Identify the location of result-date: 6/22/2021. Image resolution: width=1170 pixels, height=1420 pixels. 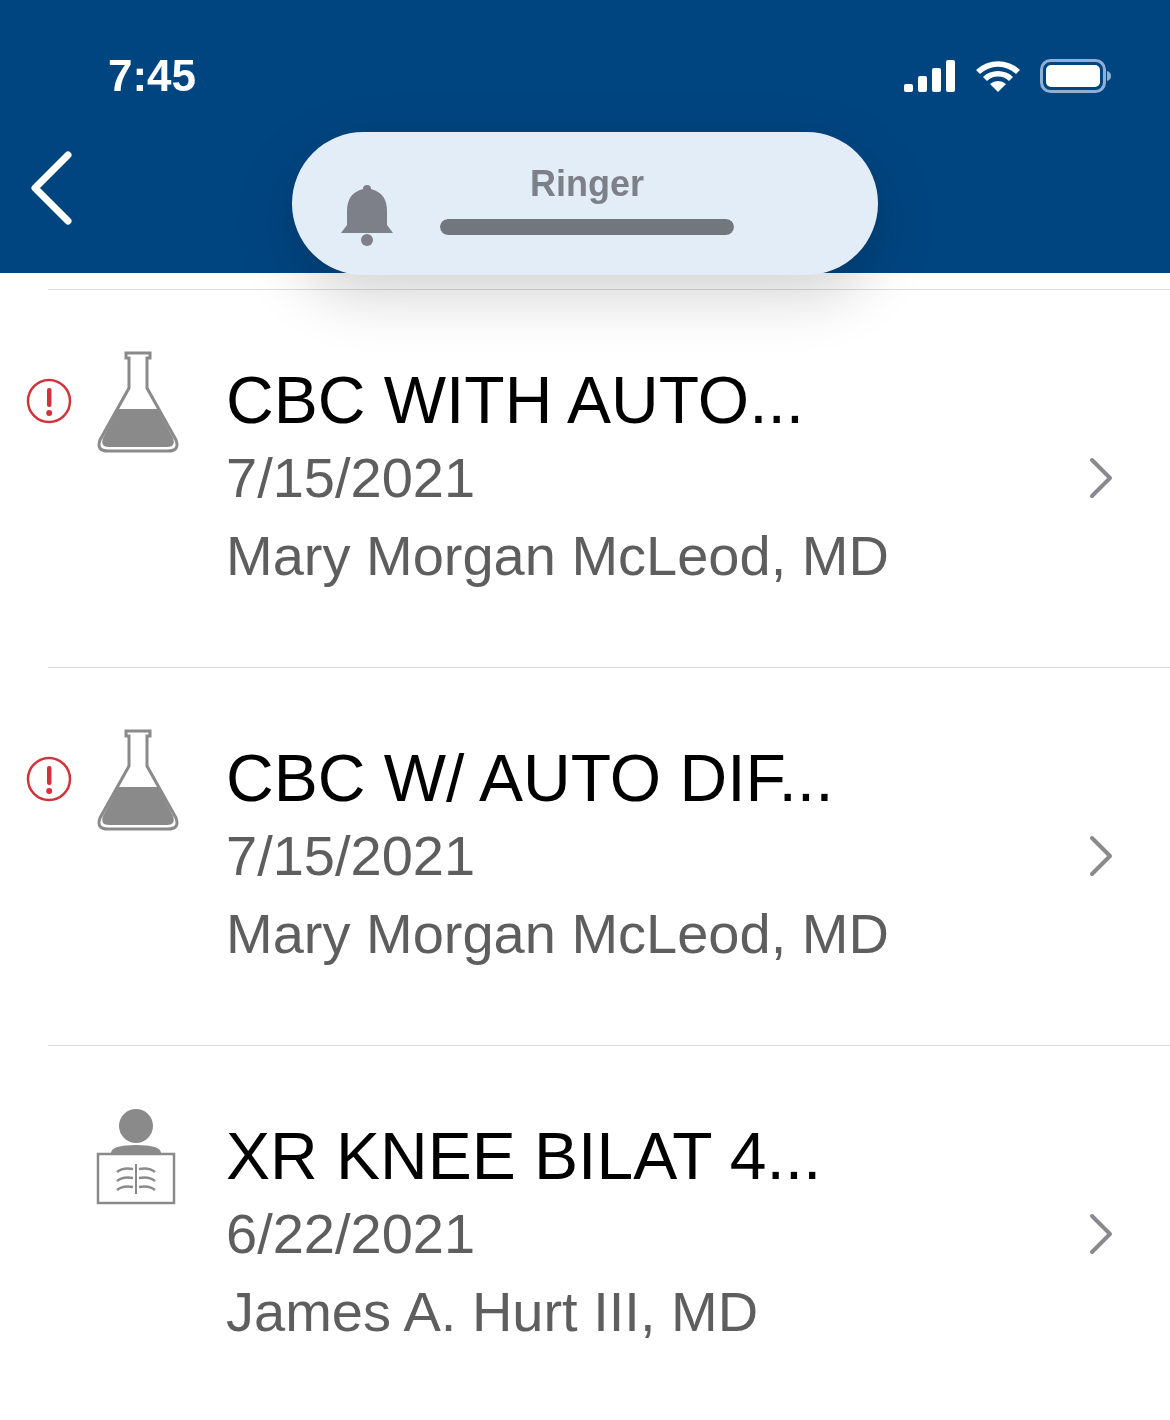
(351, 1234).